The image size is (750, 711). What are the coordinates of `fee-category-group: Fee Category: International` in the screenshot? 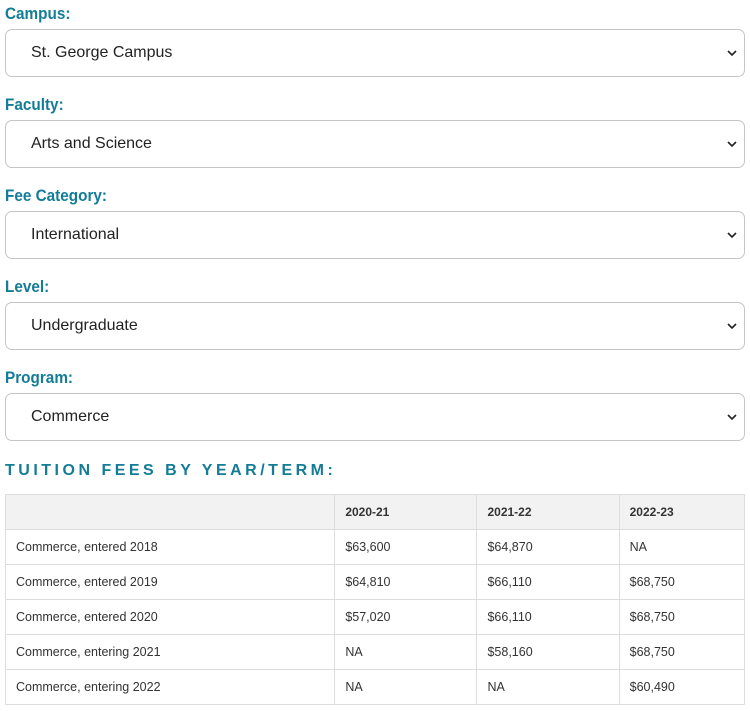 It's located at (375, 222).